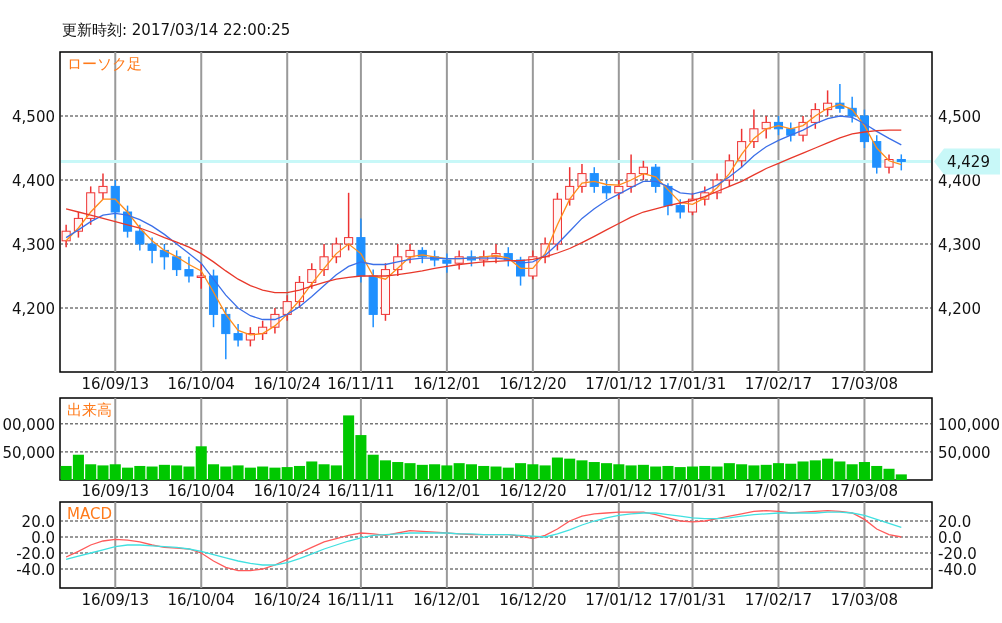 Image resolution: width=1002 pixels, height=623 pixels. What do you see at coordinates (619, 600) in the screenshot?
I see `date-label: 17/01/12` at bounding box center [619, 600].